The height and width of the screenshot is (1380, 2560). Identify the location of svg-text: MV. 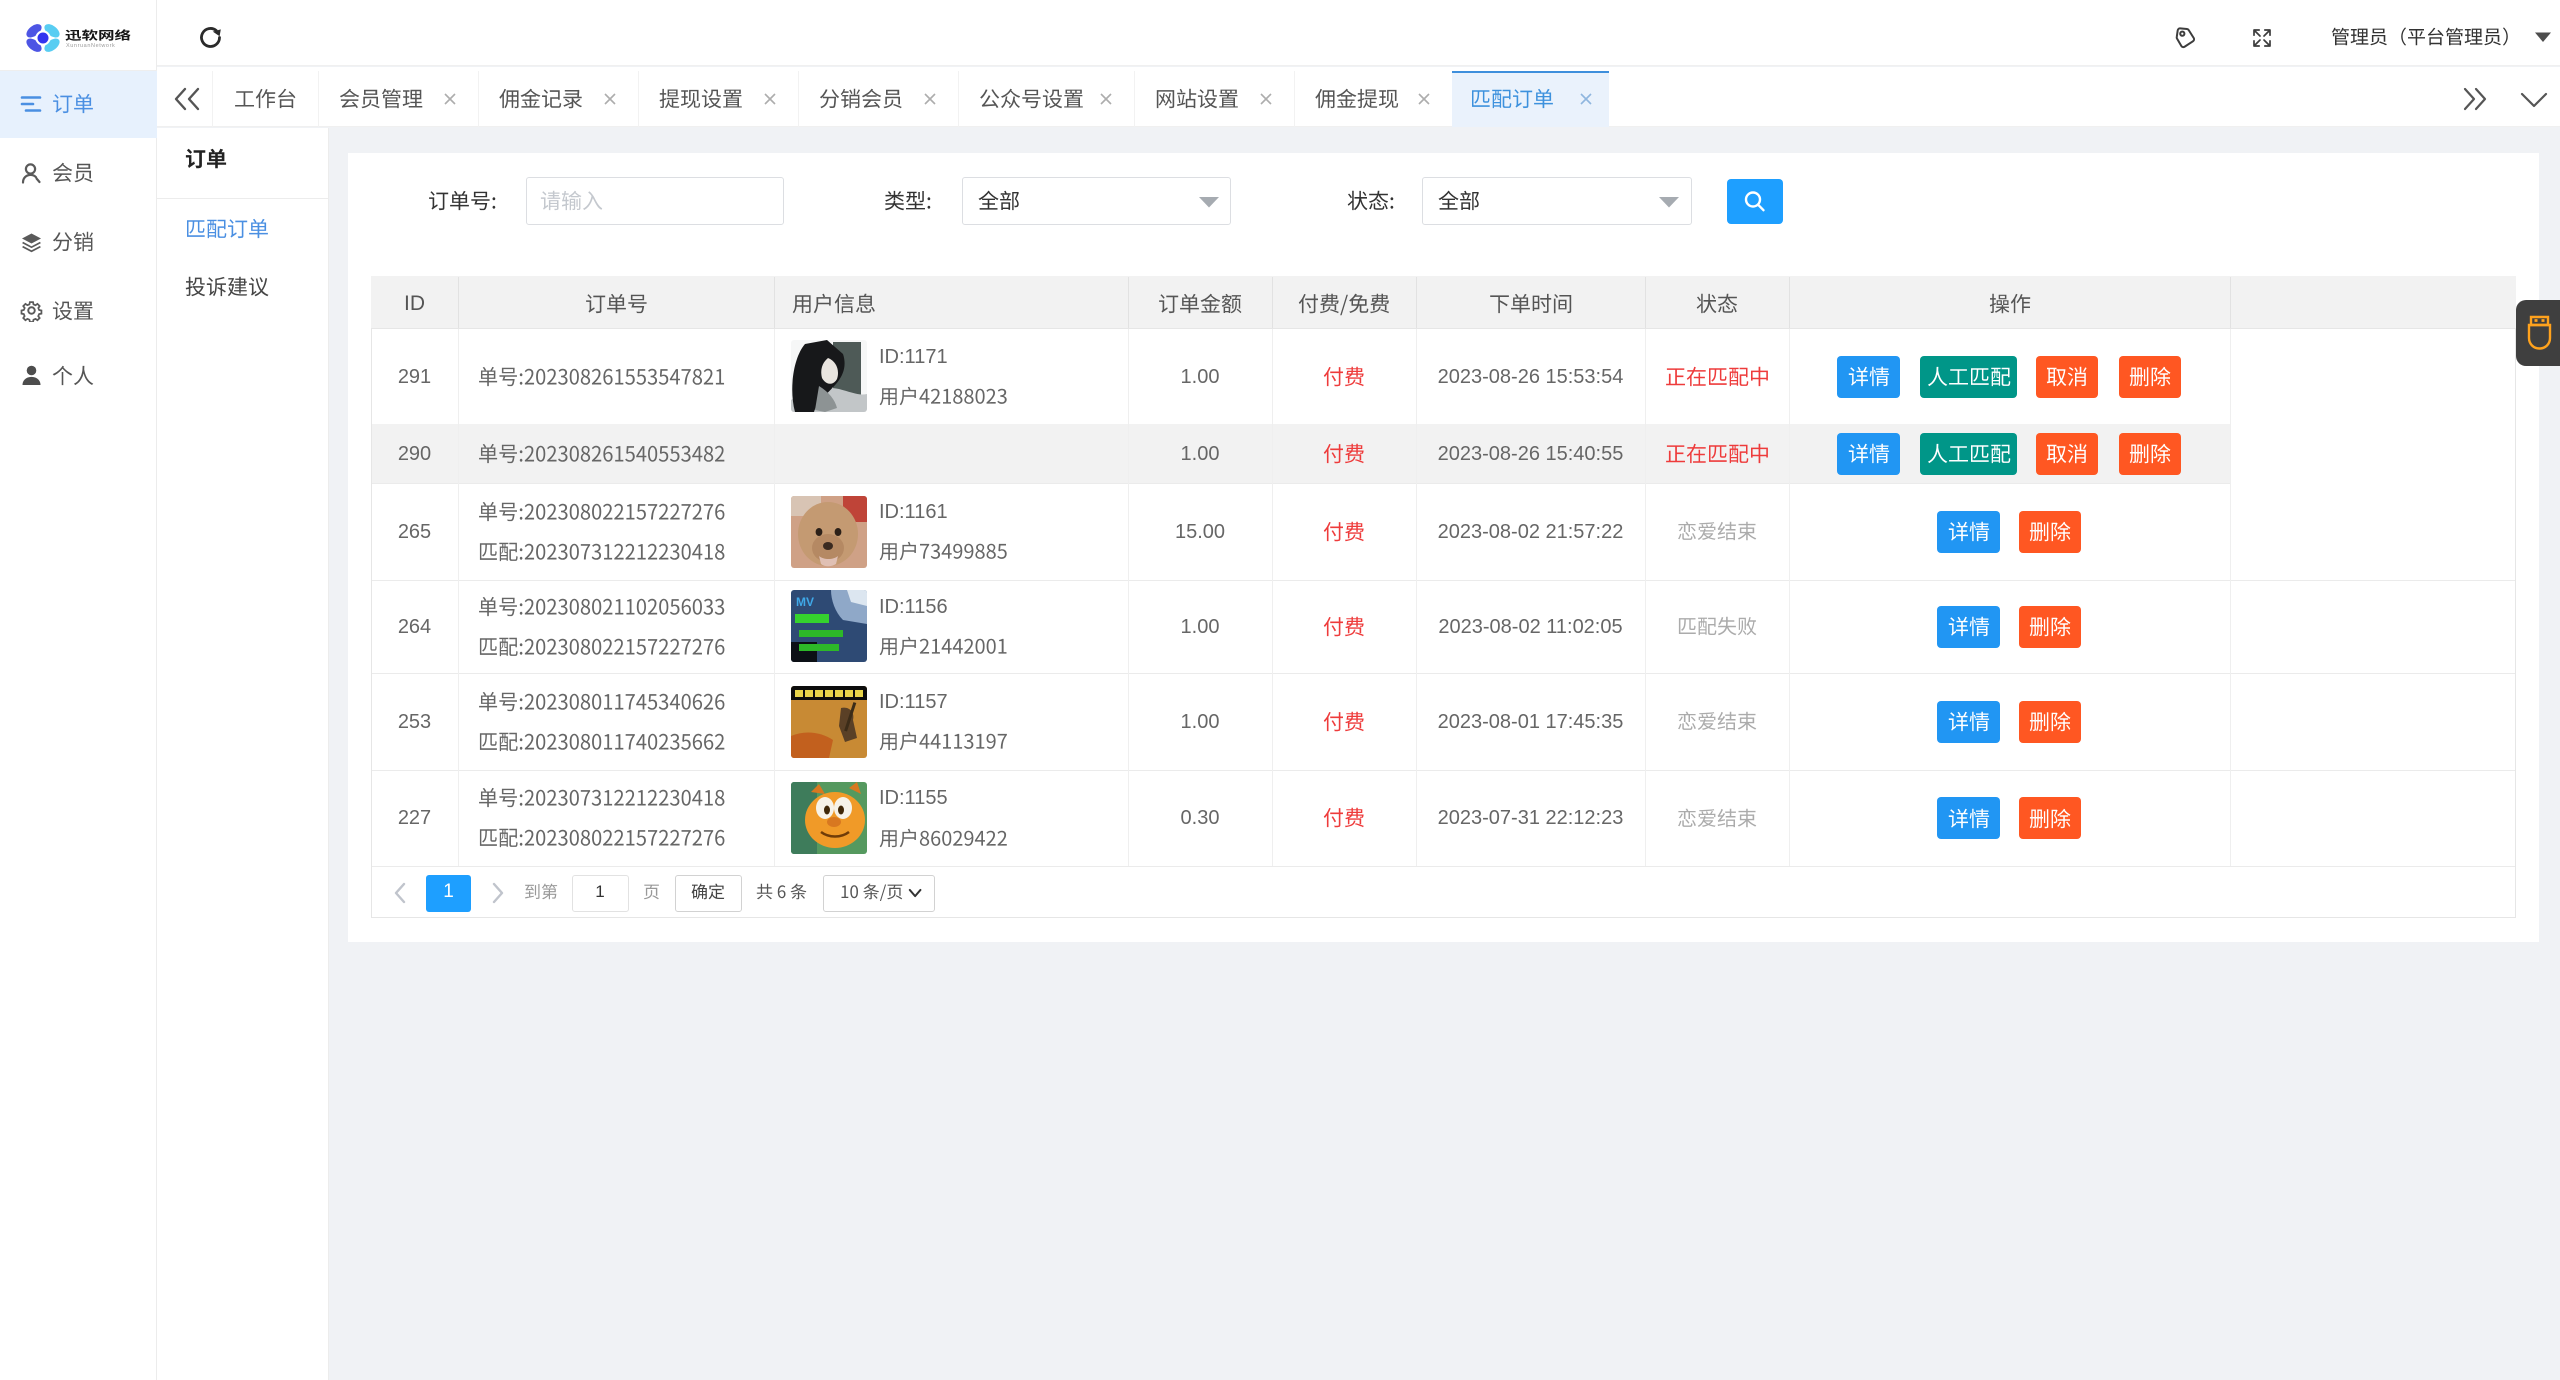
(805, 602).